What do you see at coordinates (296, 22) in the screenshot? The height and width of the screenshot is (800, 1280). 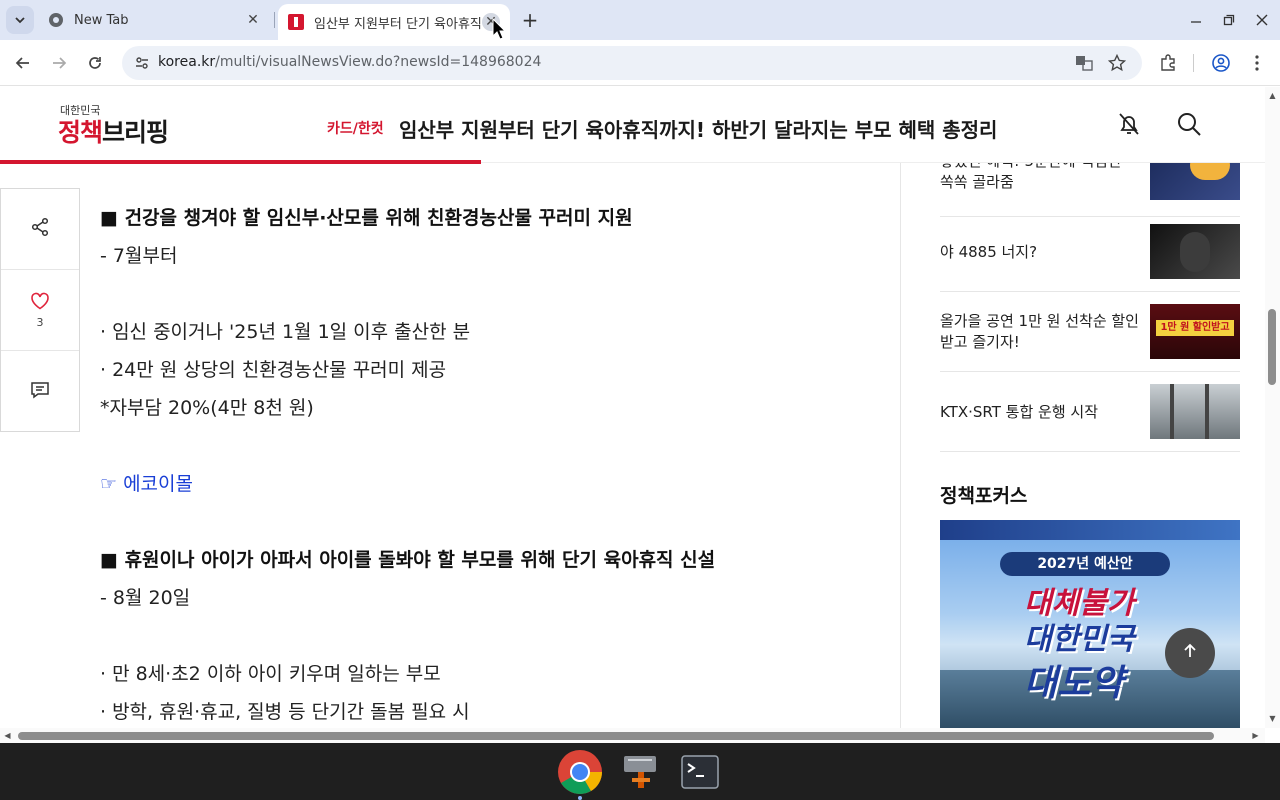 I see `korea-favicon-icon` at bounding box center [296, 22].